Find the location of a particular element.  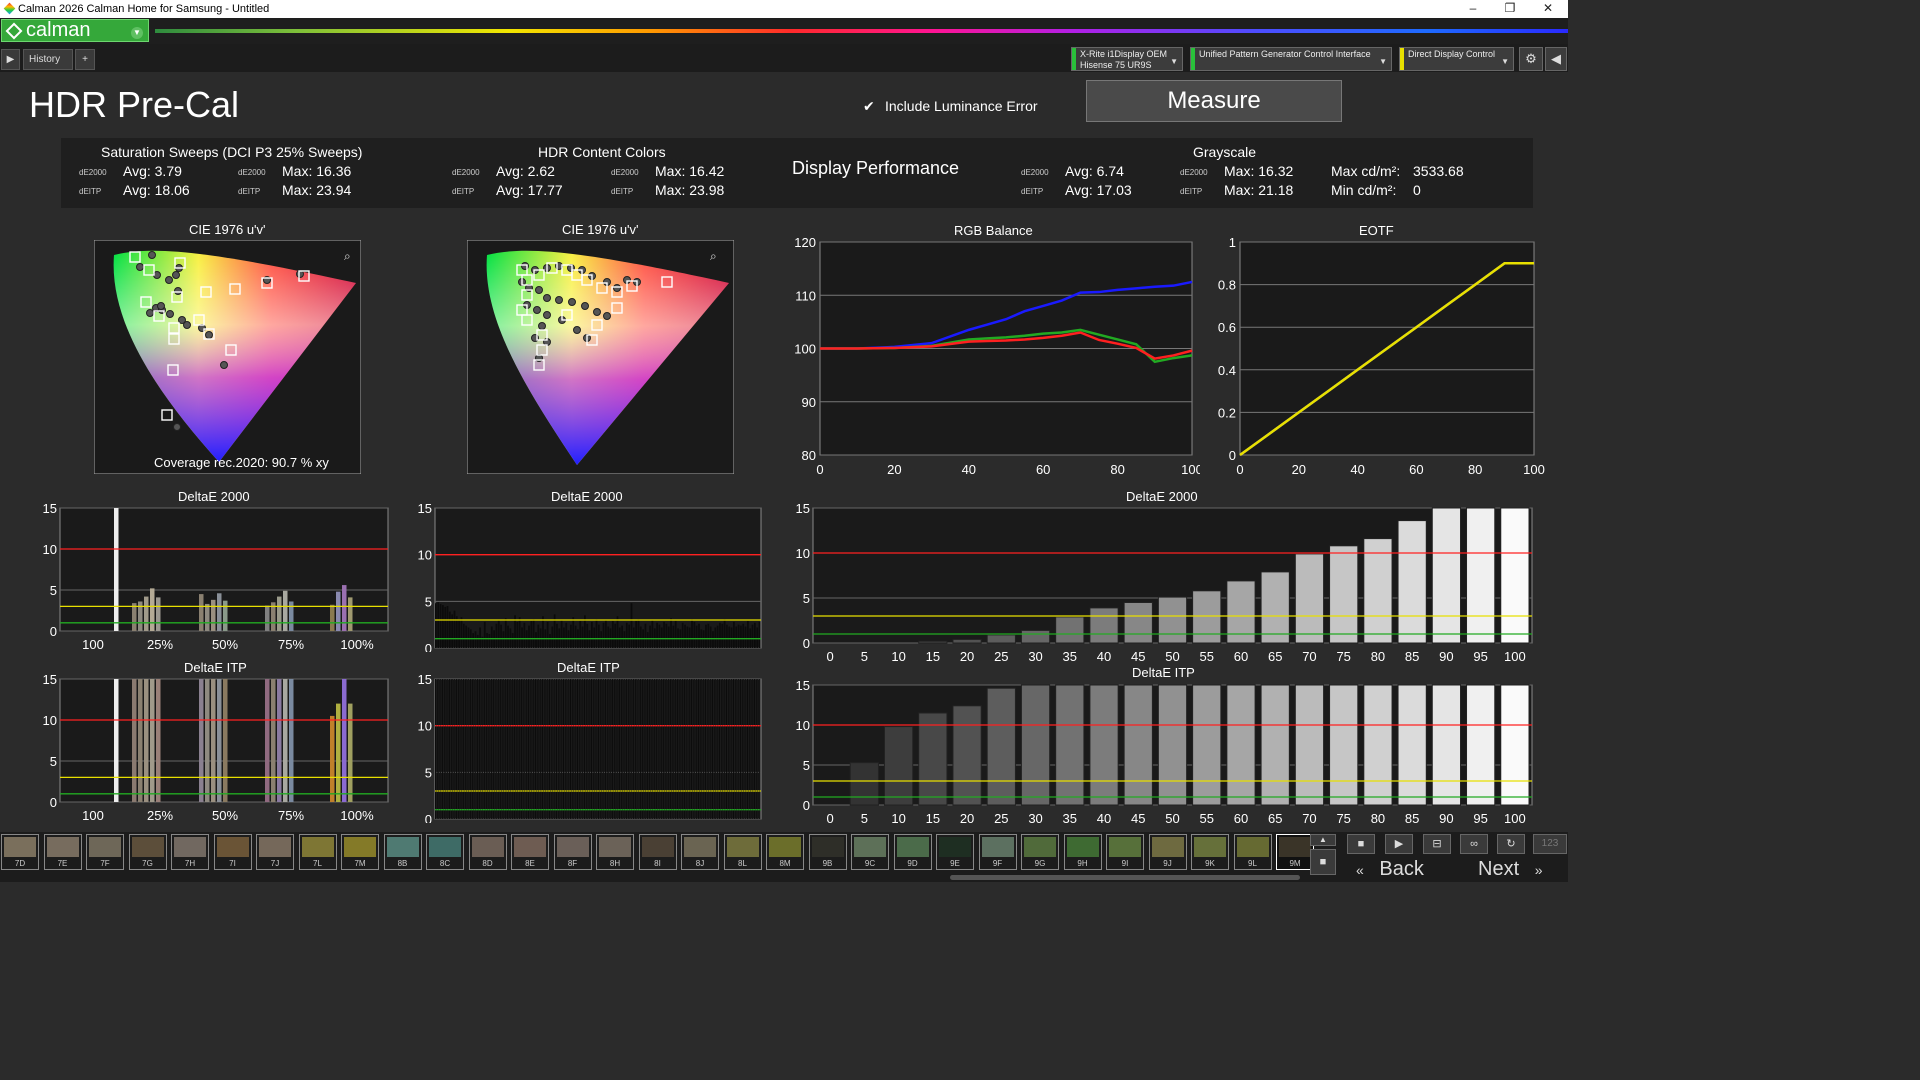

settings-button: ⚙ is located at coordinates (1531, 59).